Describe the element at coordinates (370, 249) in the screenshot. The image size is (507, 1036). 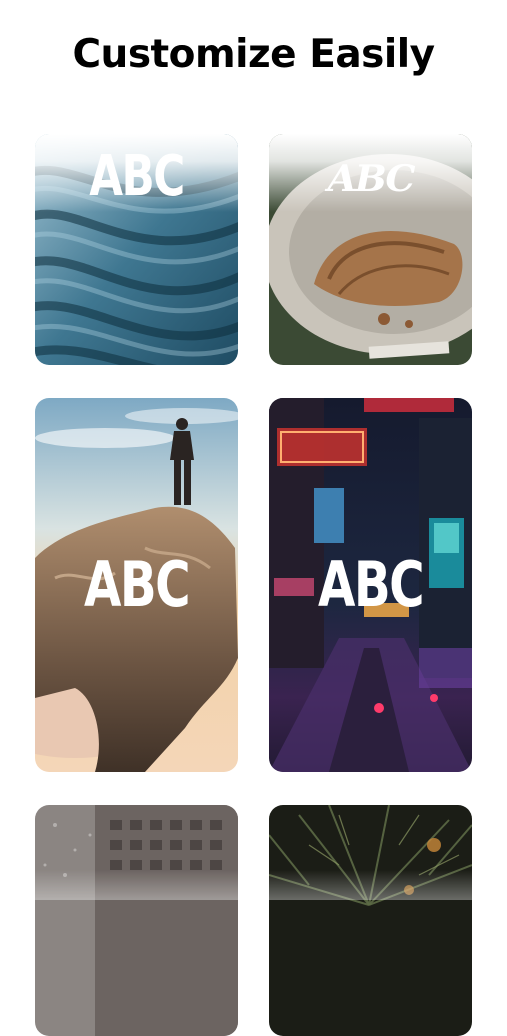
I see `card-croissant: ABC` at that location.